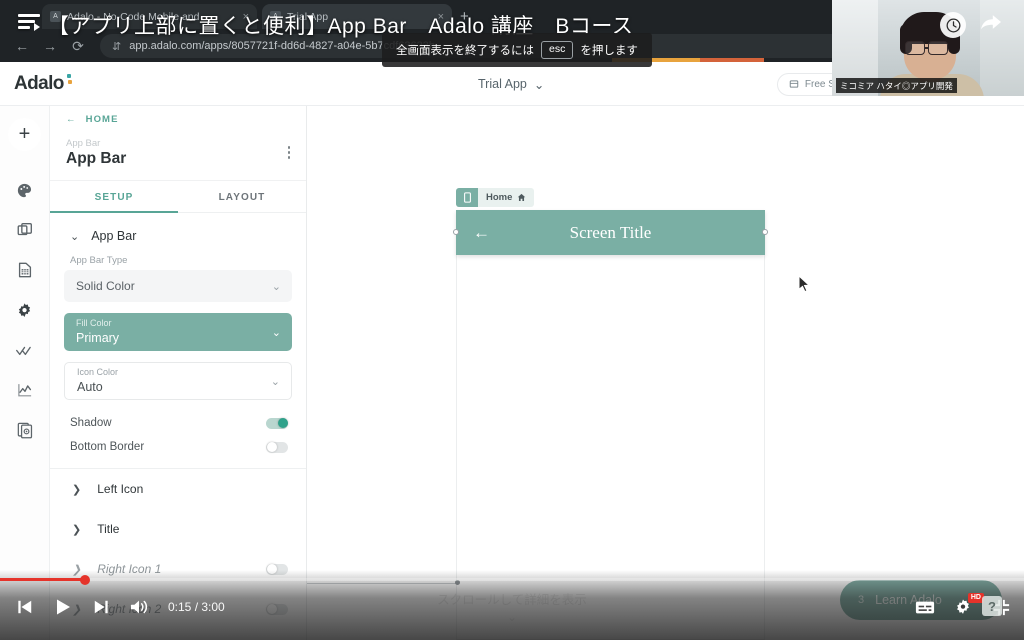 The width and height of the screenshot is (1024, 640). I want to click on icon-color-label: Icon Color, so click(98, 372).